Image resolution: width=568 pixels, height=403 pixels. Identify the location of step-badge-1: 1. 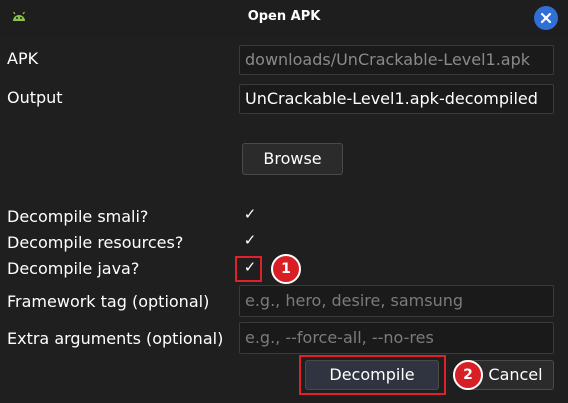
(286, 269).